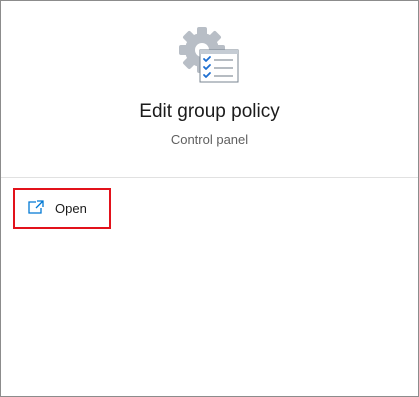 Image resolution: width=419 pixels, height=397 pixels. What do you see at coordinates (209, 111) in the screenshot?
I see `app-title: Edit group policy` at bounding box center [209, 111].